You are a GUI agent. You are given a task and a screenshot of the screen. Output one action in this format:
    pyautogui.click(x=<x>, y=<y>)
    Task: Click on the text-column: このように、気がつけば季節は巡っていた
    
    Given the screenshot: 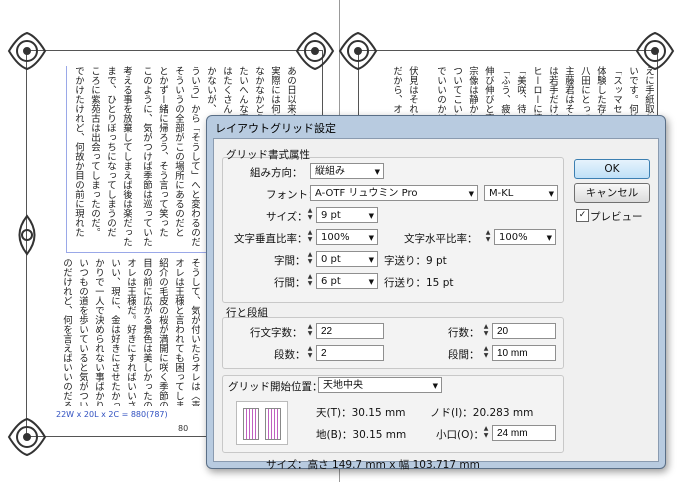 What is the action you would take?
    pyautogui.click(x=146, y=156)
    